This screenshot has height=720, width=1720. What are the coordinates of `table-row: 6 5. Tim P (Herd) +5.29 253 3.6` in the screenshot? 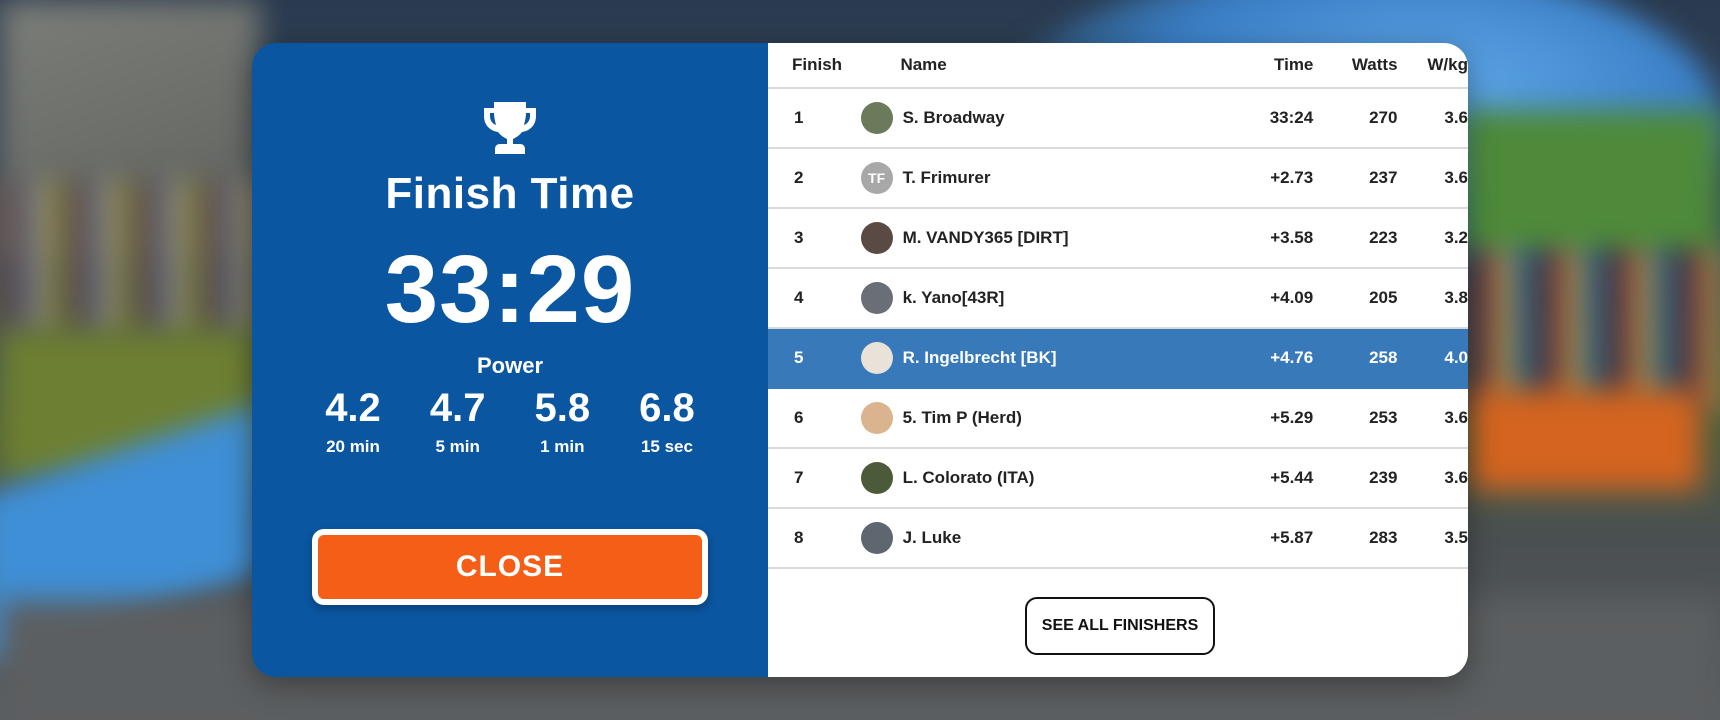 It's located at (1118, 419).